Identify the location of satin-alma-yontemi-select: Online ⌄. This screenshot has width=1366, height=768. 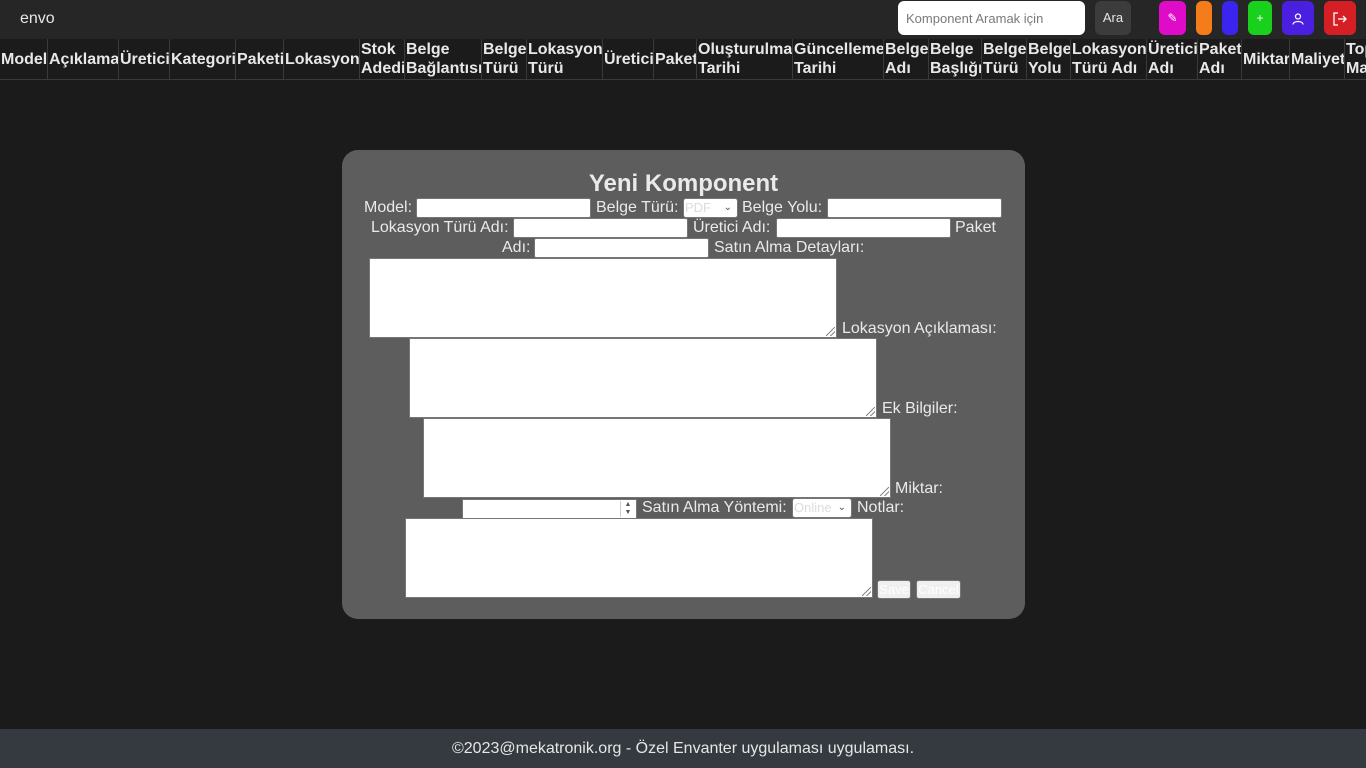
(822, 508).